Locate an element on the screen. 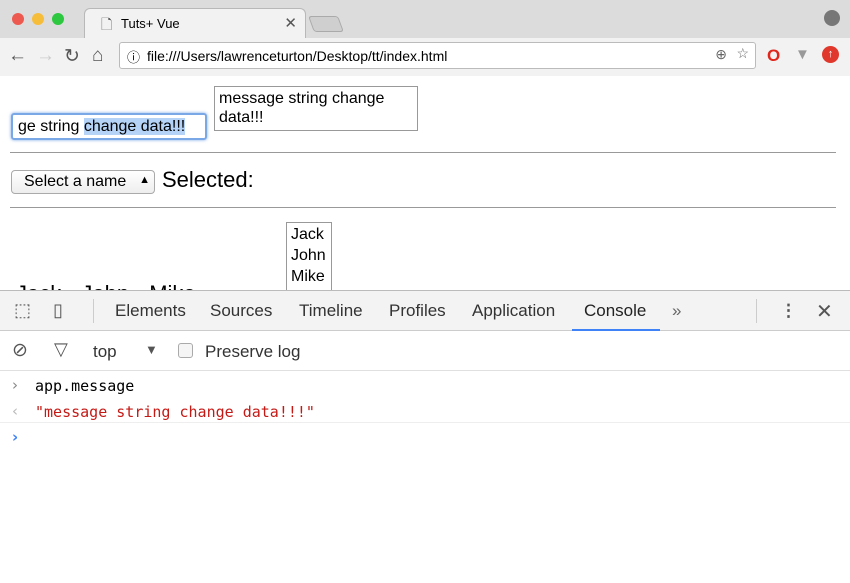 This screenshot has width=850, height=583. console-prompt: › is located at coordinates (425, 436).